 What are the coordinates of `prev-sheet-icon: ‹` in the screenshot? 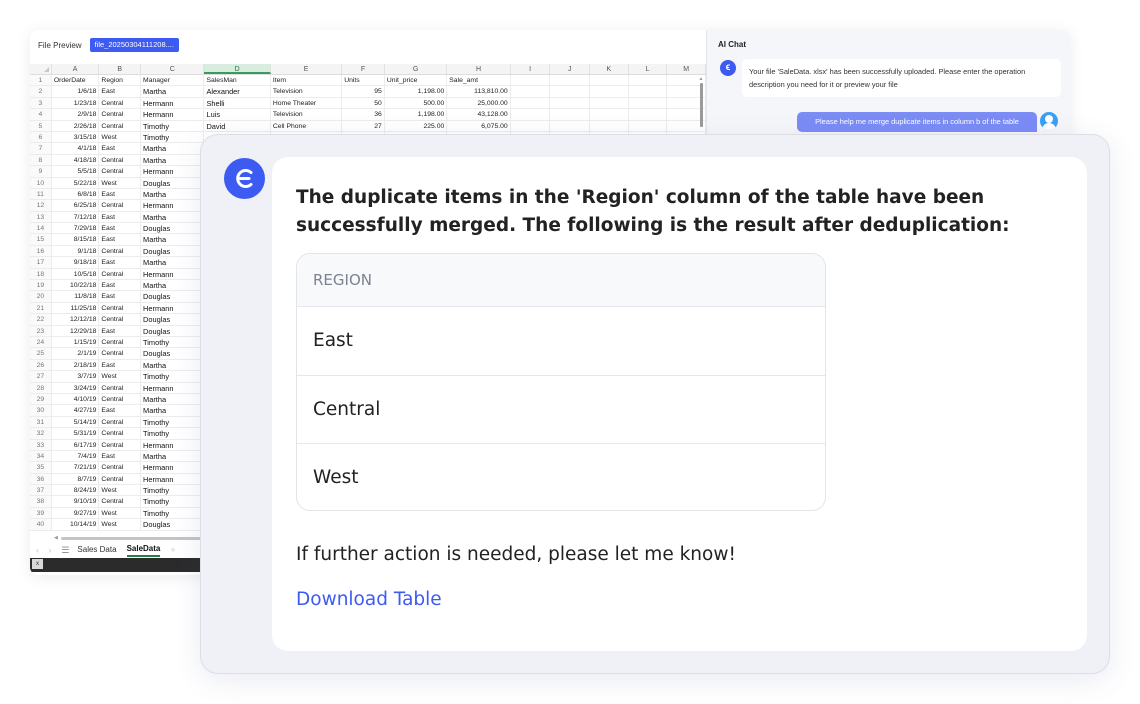 It's located at (37, 550).